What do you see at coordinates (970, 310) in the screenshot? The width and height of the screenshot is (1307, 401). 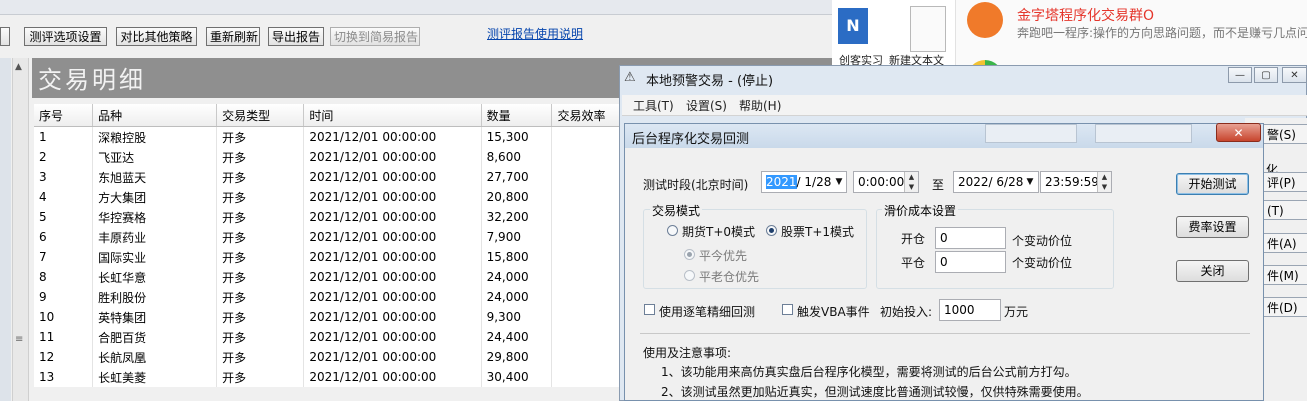 I see `initial-investment-input: 1000` at bounding box center [970, 310].